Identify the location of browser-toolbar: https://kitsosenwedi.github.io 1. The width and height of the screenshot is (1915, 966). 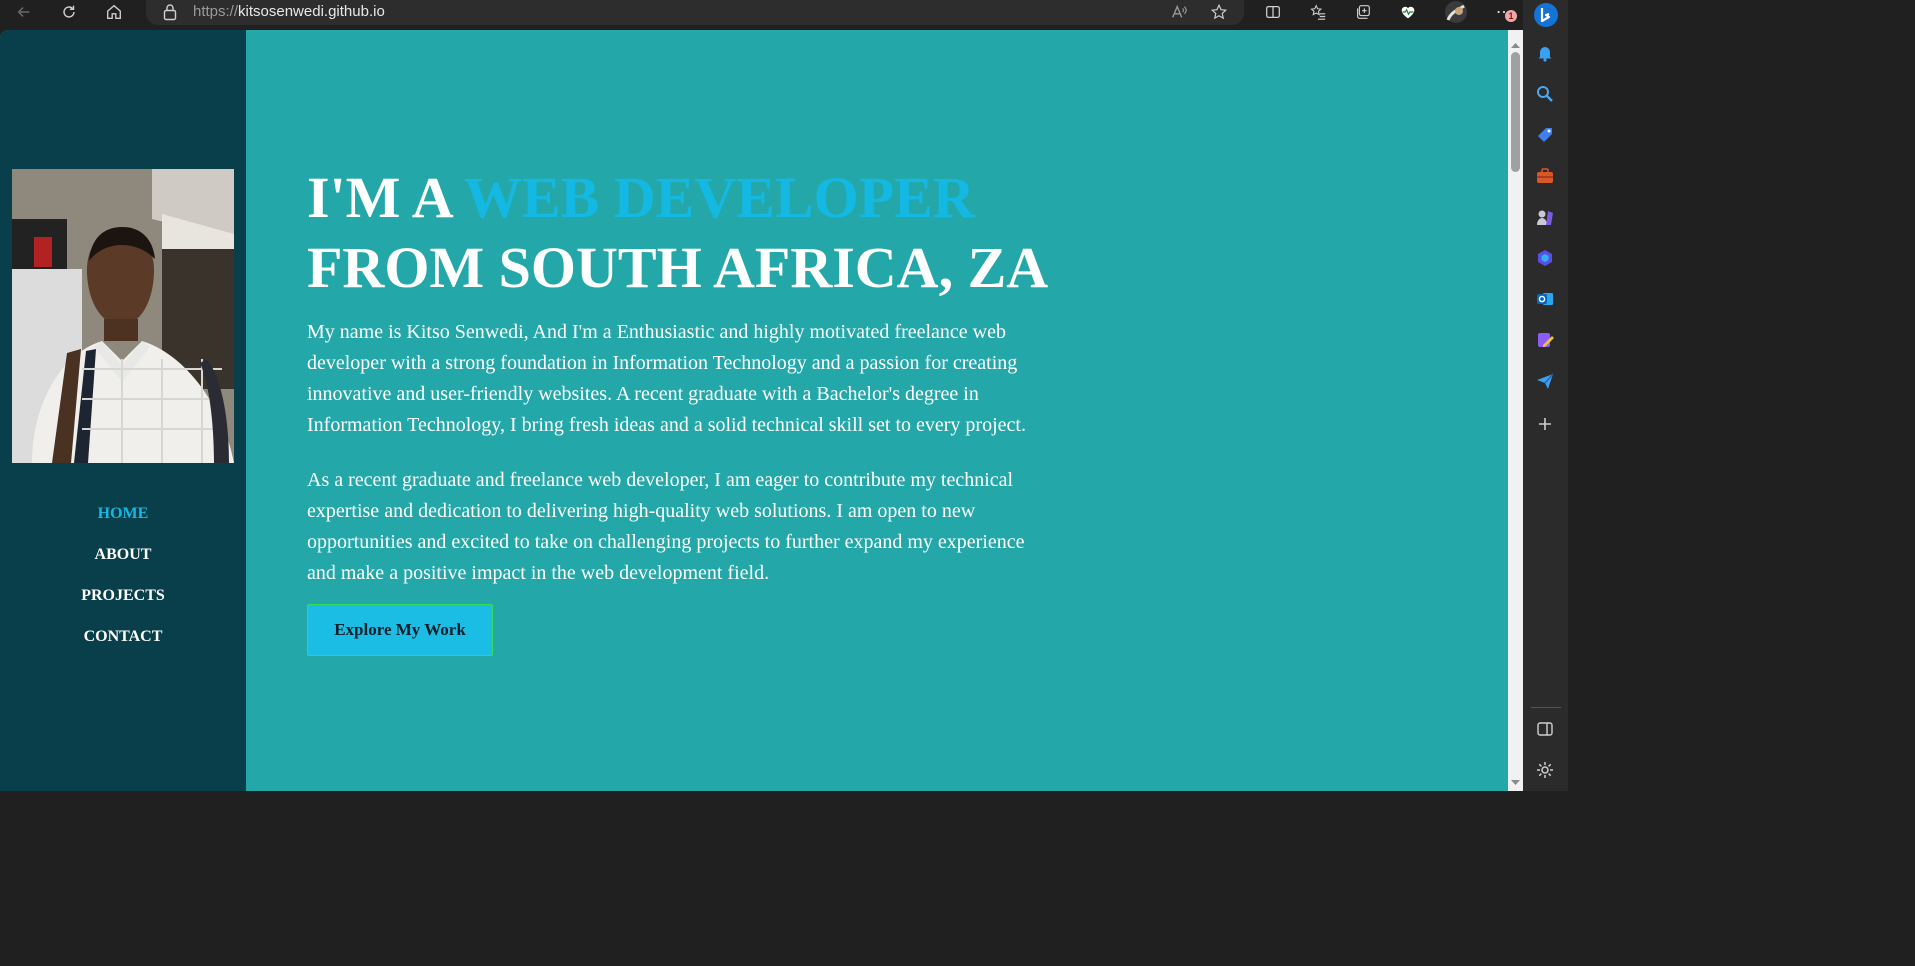
(784, 14).